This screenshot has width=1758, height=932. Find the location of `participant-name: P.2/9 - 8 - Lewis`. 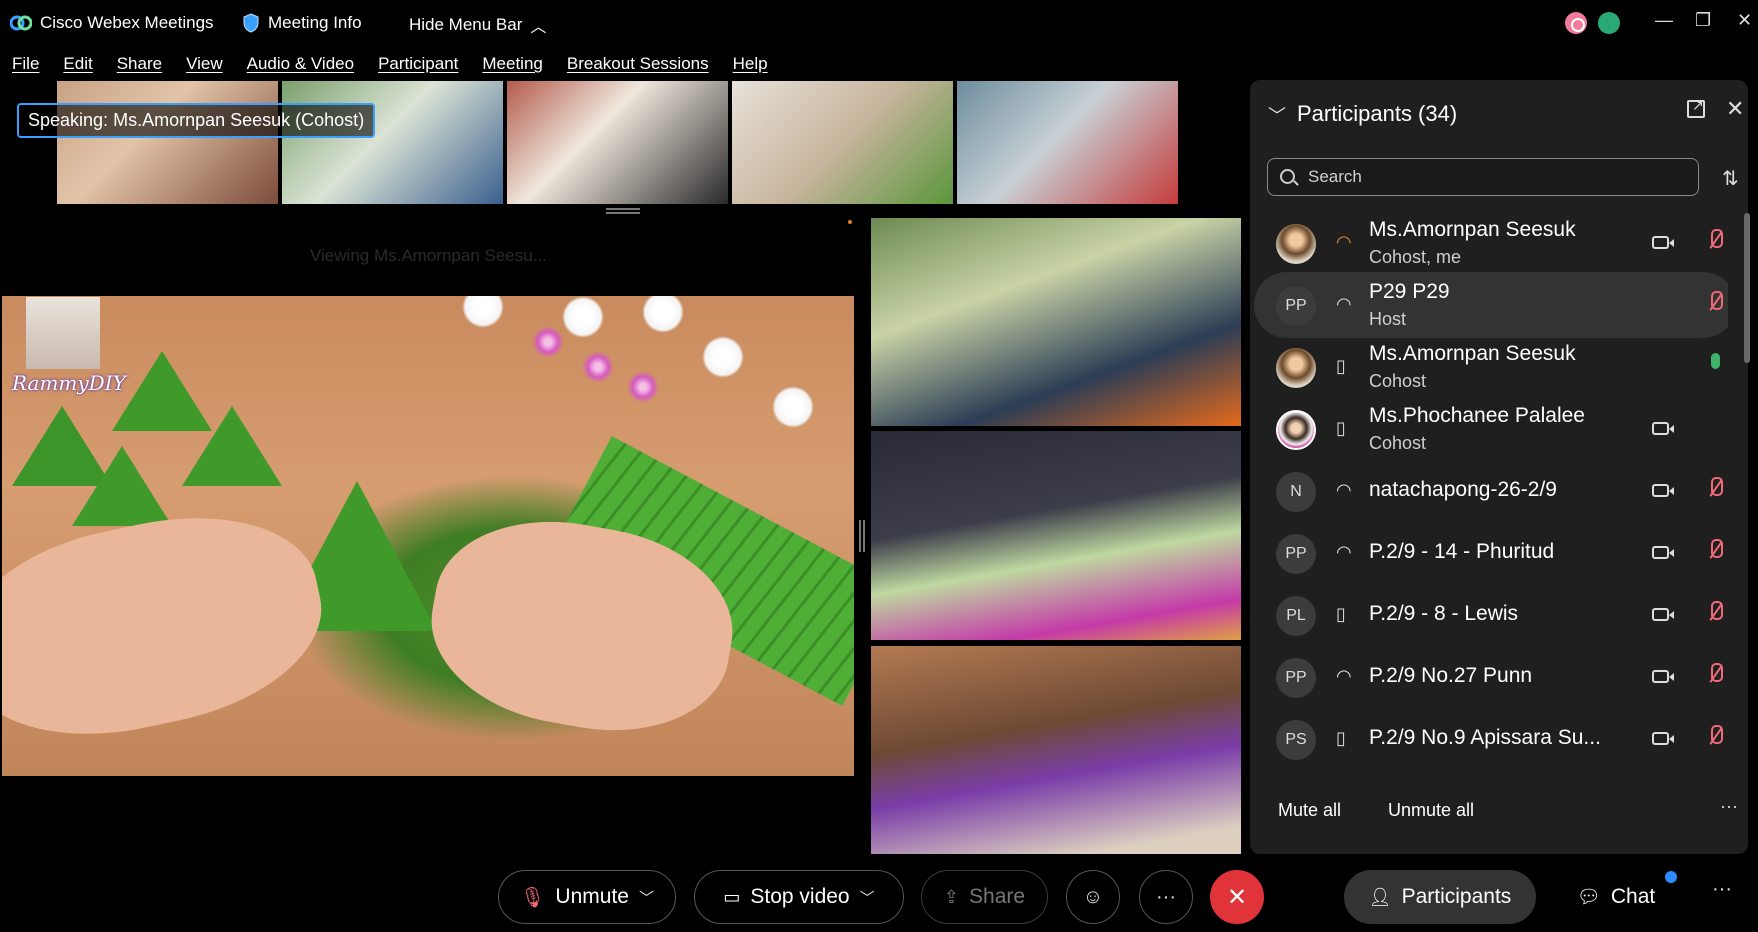

participant-name: P.2/9 - 8 - Lewis is located at coordinates (1444, 613).